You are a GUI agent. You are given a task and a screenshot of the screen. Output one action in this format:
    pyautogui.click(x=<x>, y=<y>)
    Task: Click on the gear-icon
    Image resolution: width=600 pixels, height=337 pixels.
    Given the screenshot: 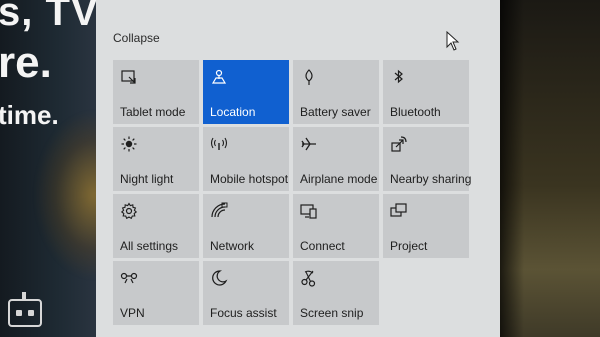 What is the action you would take?
    pyautogui.click(x=129, y=211)
    